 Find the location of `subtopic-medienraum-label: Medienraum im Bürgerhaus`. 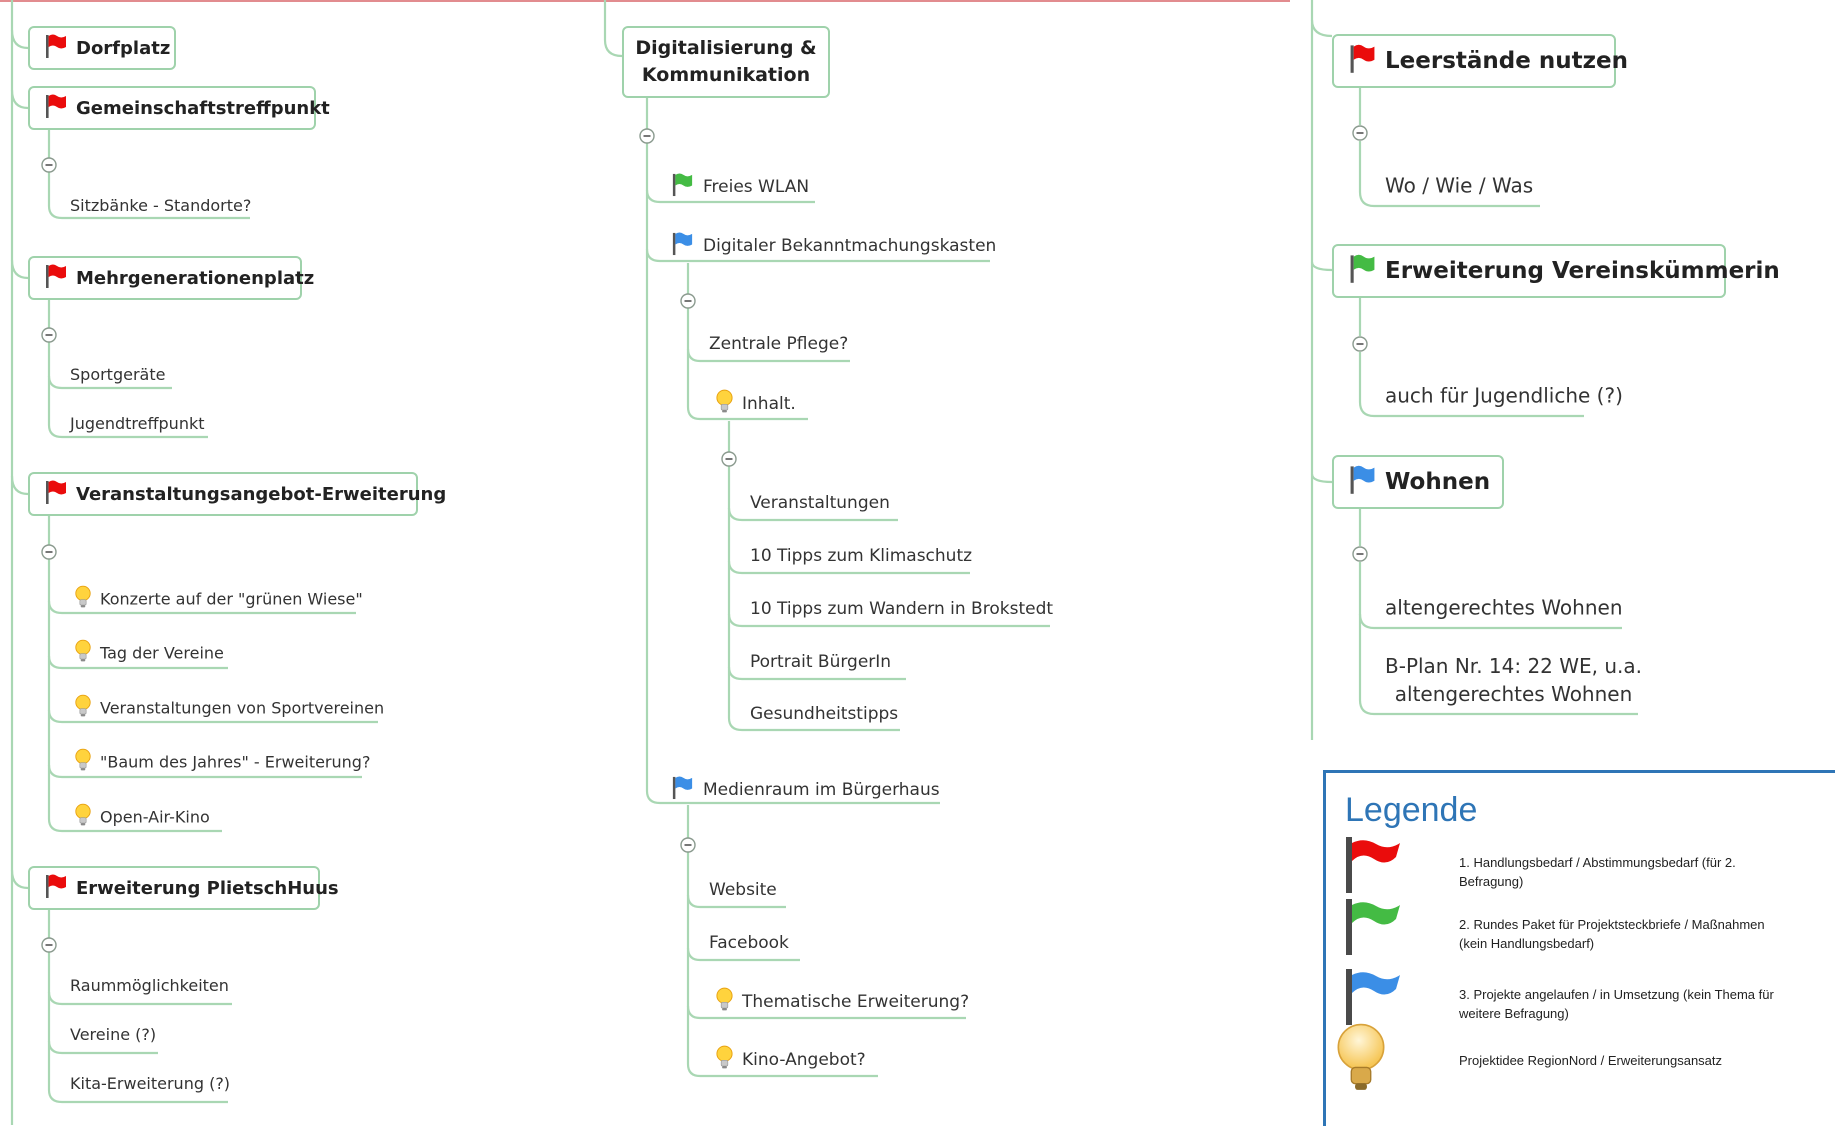

subtopic-medienraum-label: Medienraum im Bürgerhaus is located at coordinates (821, 790).